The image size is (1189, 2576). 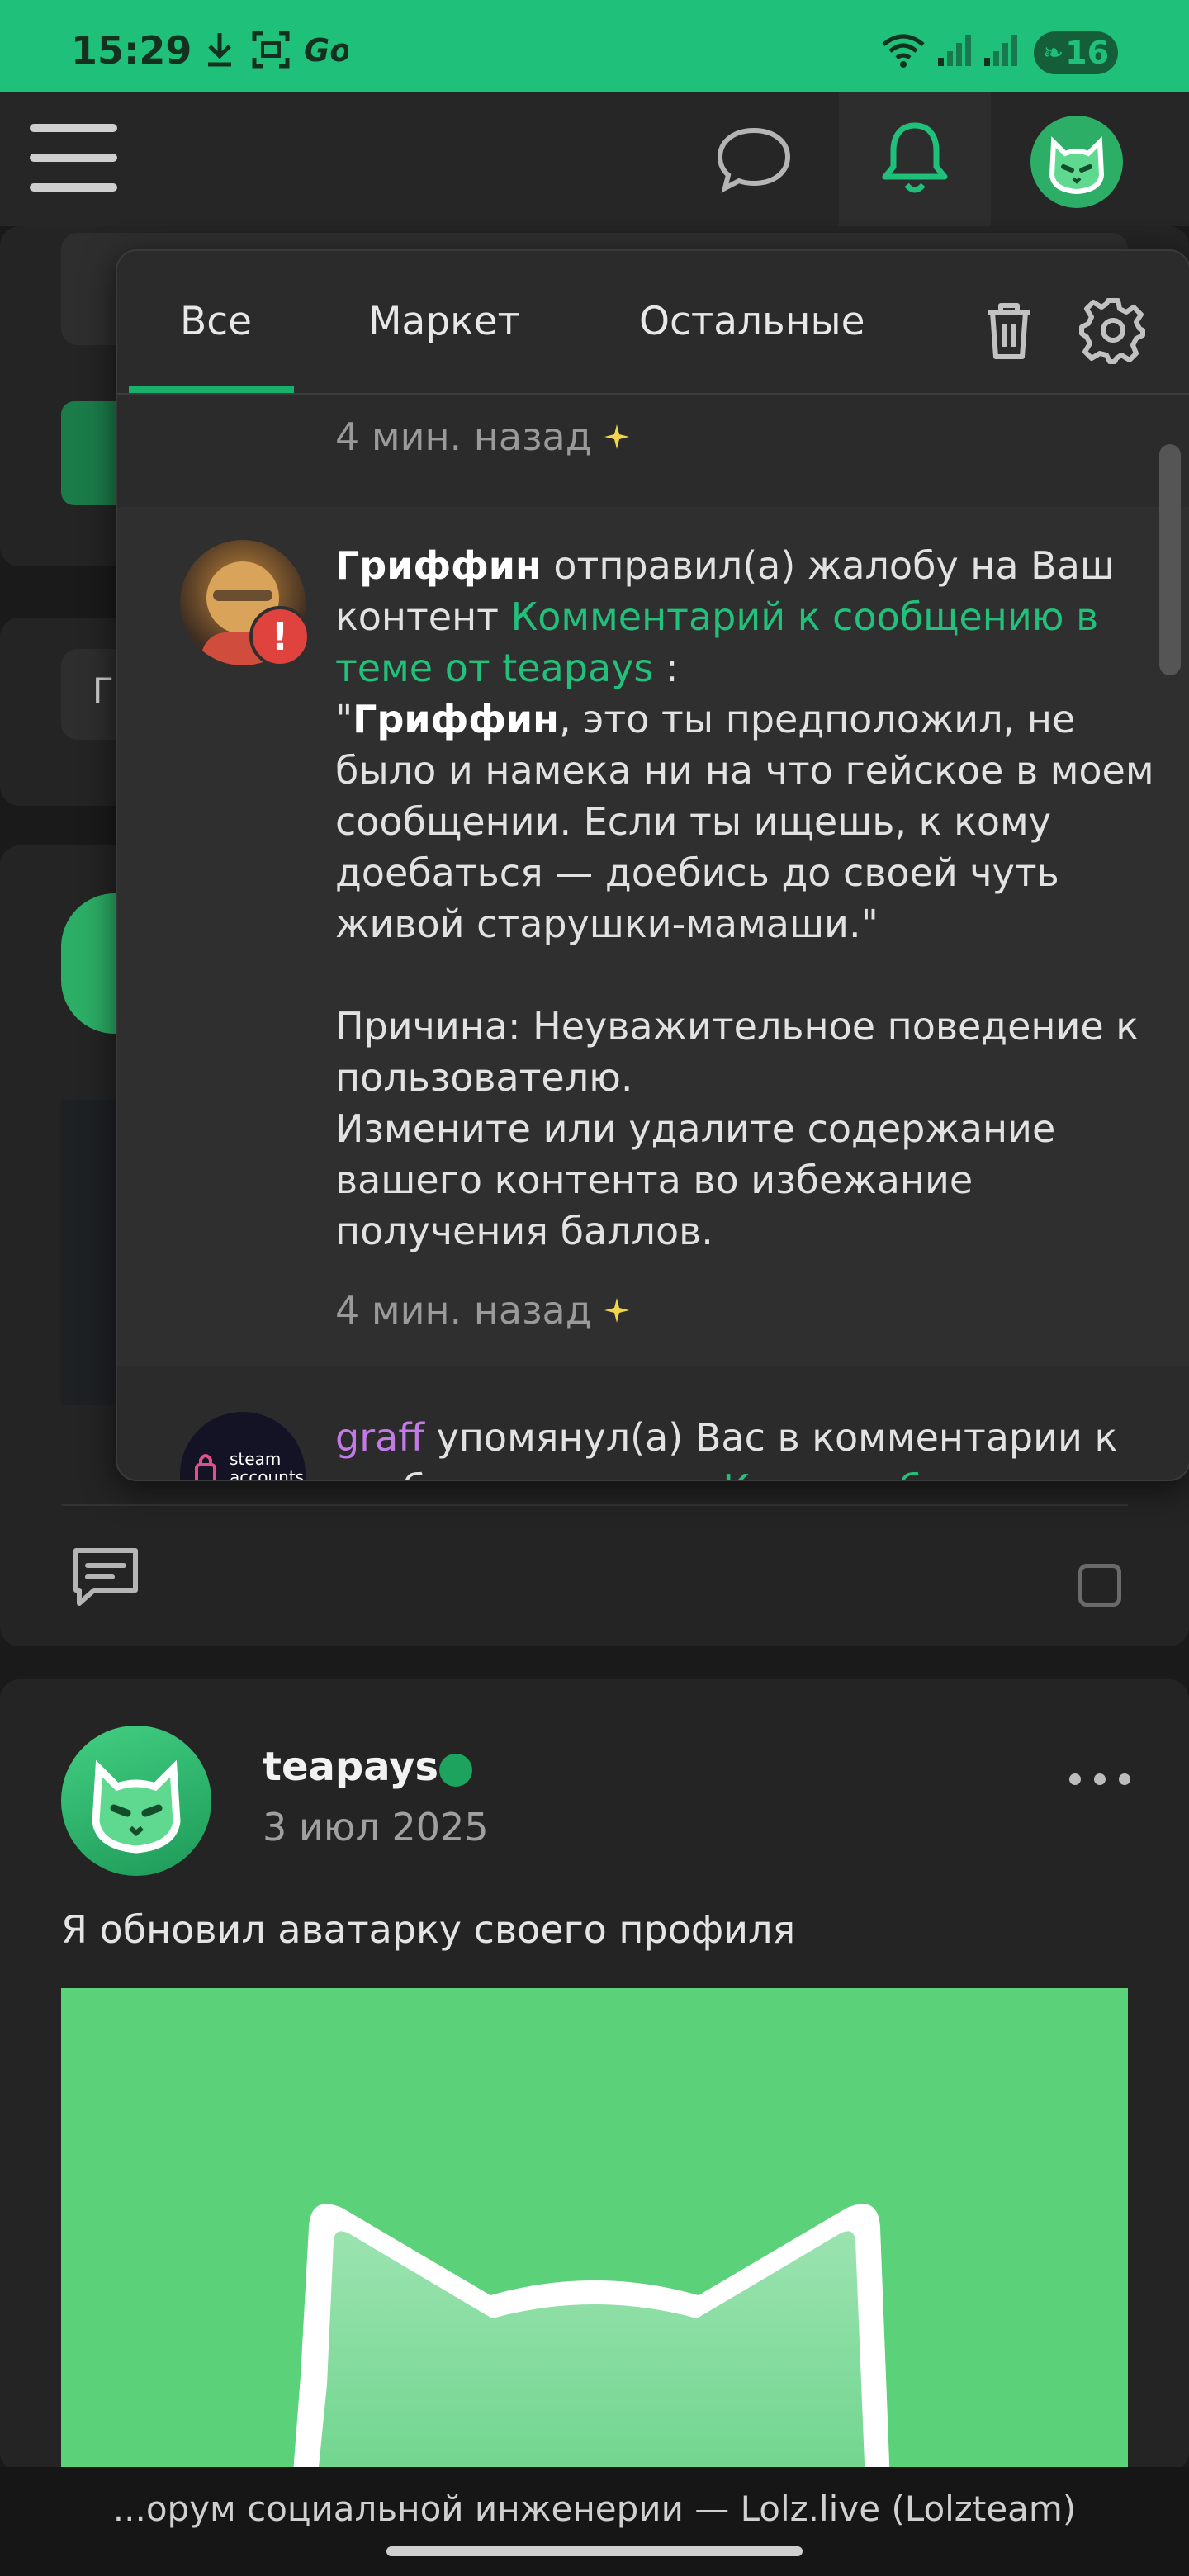 What do you see at coordinates (666, 668) in the screenshot?
I see `notification-colon: :` at bounding box center [666, 668].